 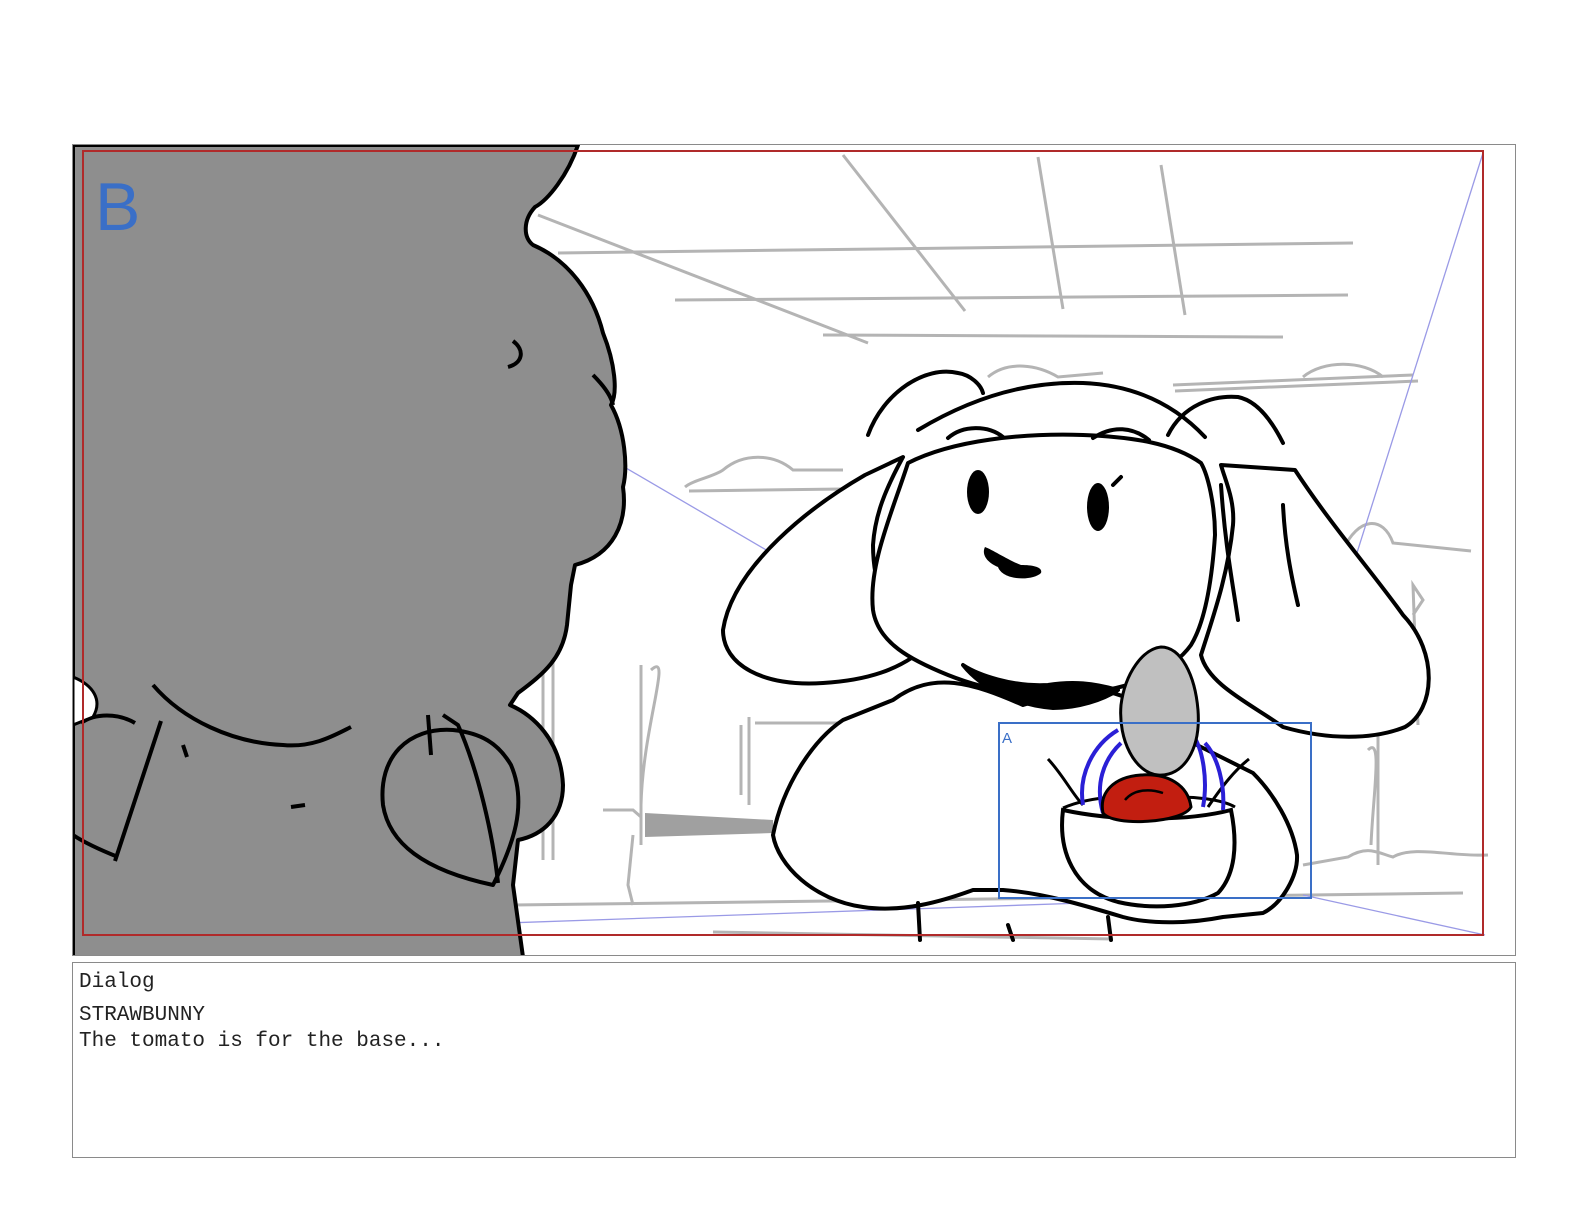 What do you see at coordinates (142, 1015) in the screenshot?
I see `dialog-speaker: STRAWBUNNY` at bounding box center [142, 1015].